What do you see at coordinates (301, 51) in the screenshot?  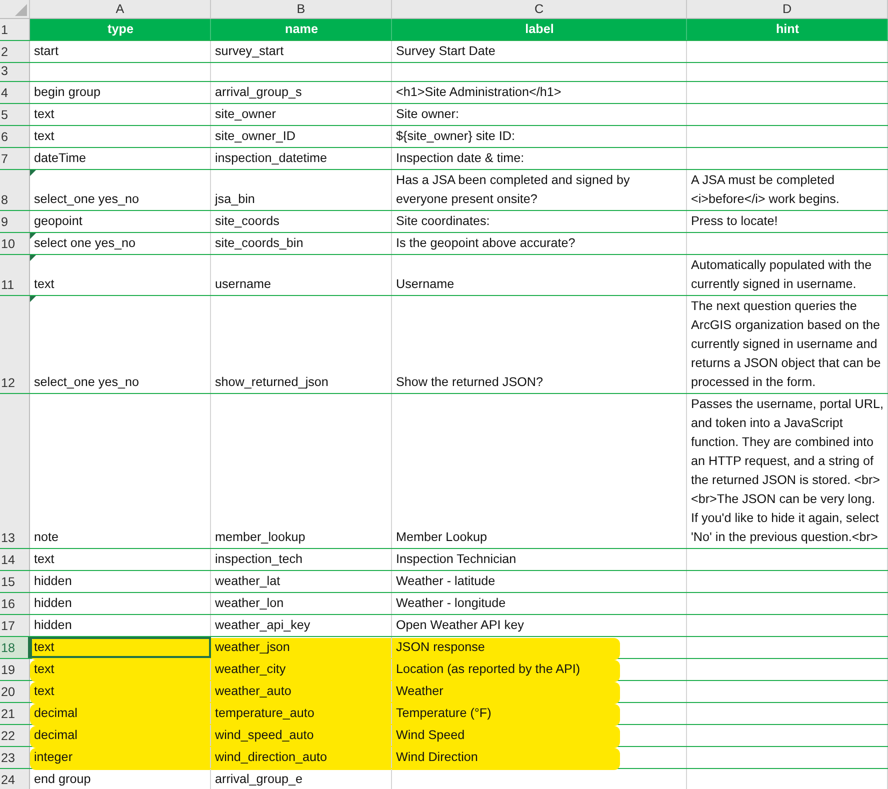 I see `table-cell: survey_start` at bounding box center [301, 51].